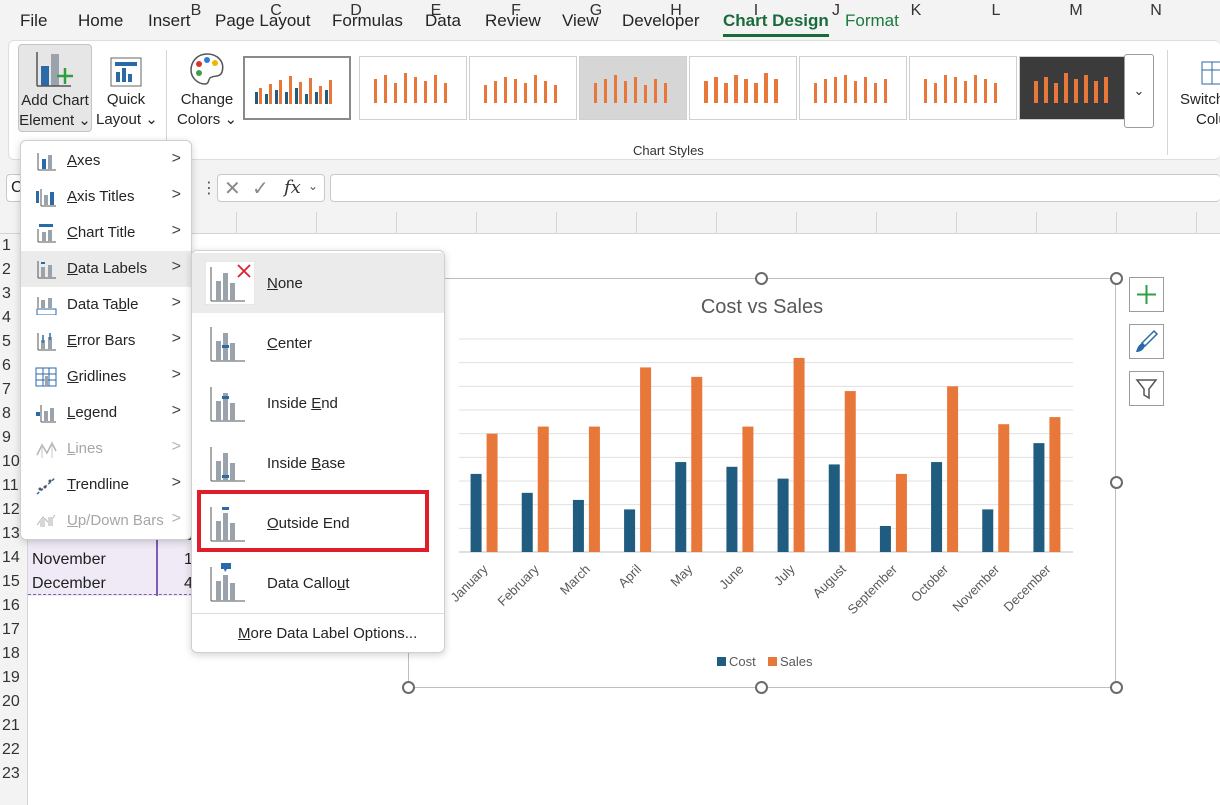 The height and width of the screenshot is (805, 1220). Describe the element at coordinates (732, 509) in the screenshot. I see `bar-cost-june` at that location.